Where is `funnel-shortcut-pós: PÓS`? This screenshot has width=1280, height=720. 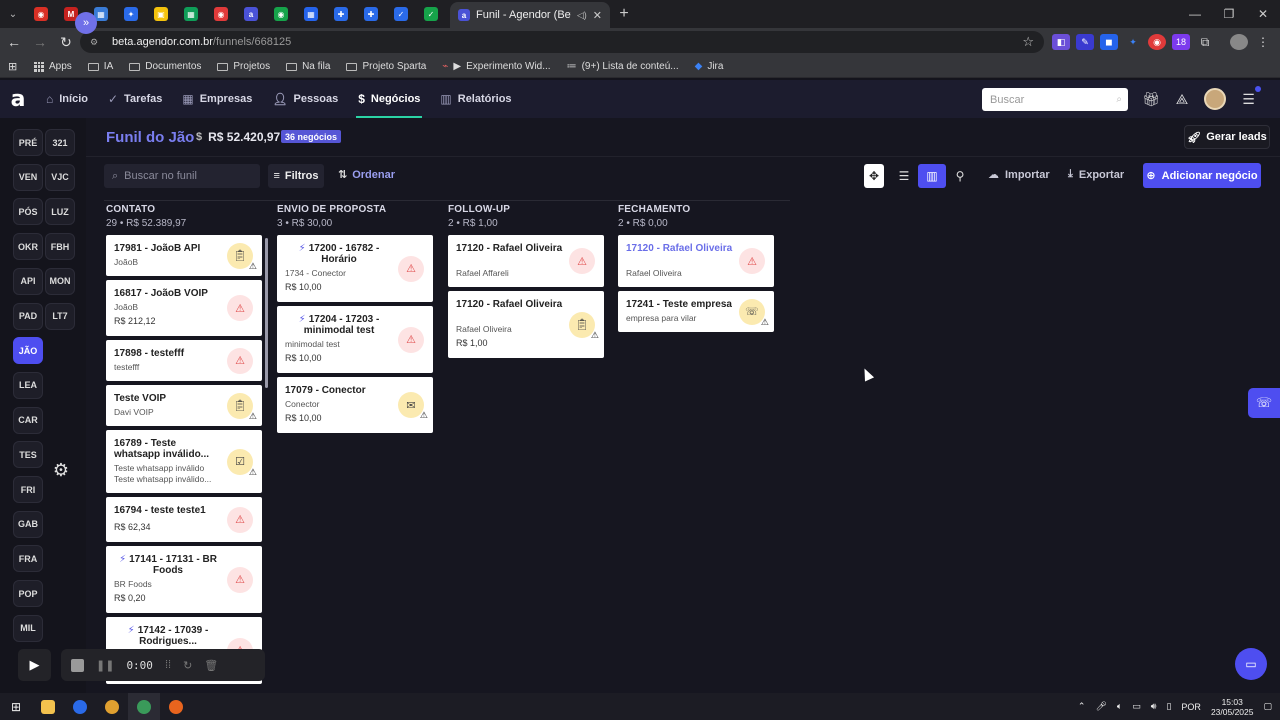
funnel-shortcut-pós: PÓS is located at coordinates (28, 212).